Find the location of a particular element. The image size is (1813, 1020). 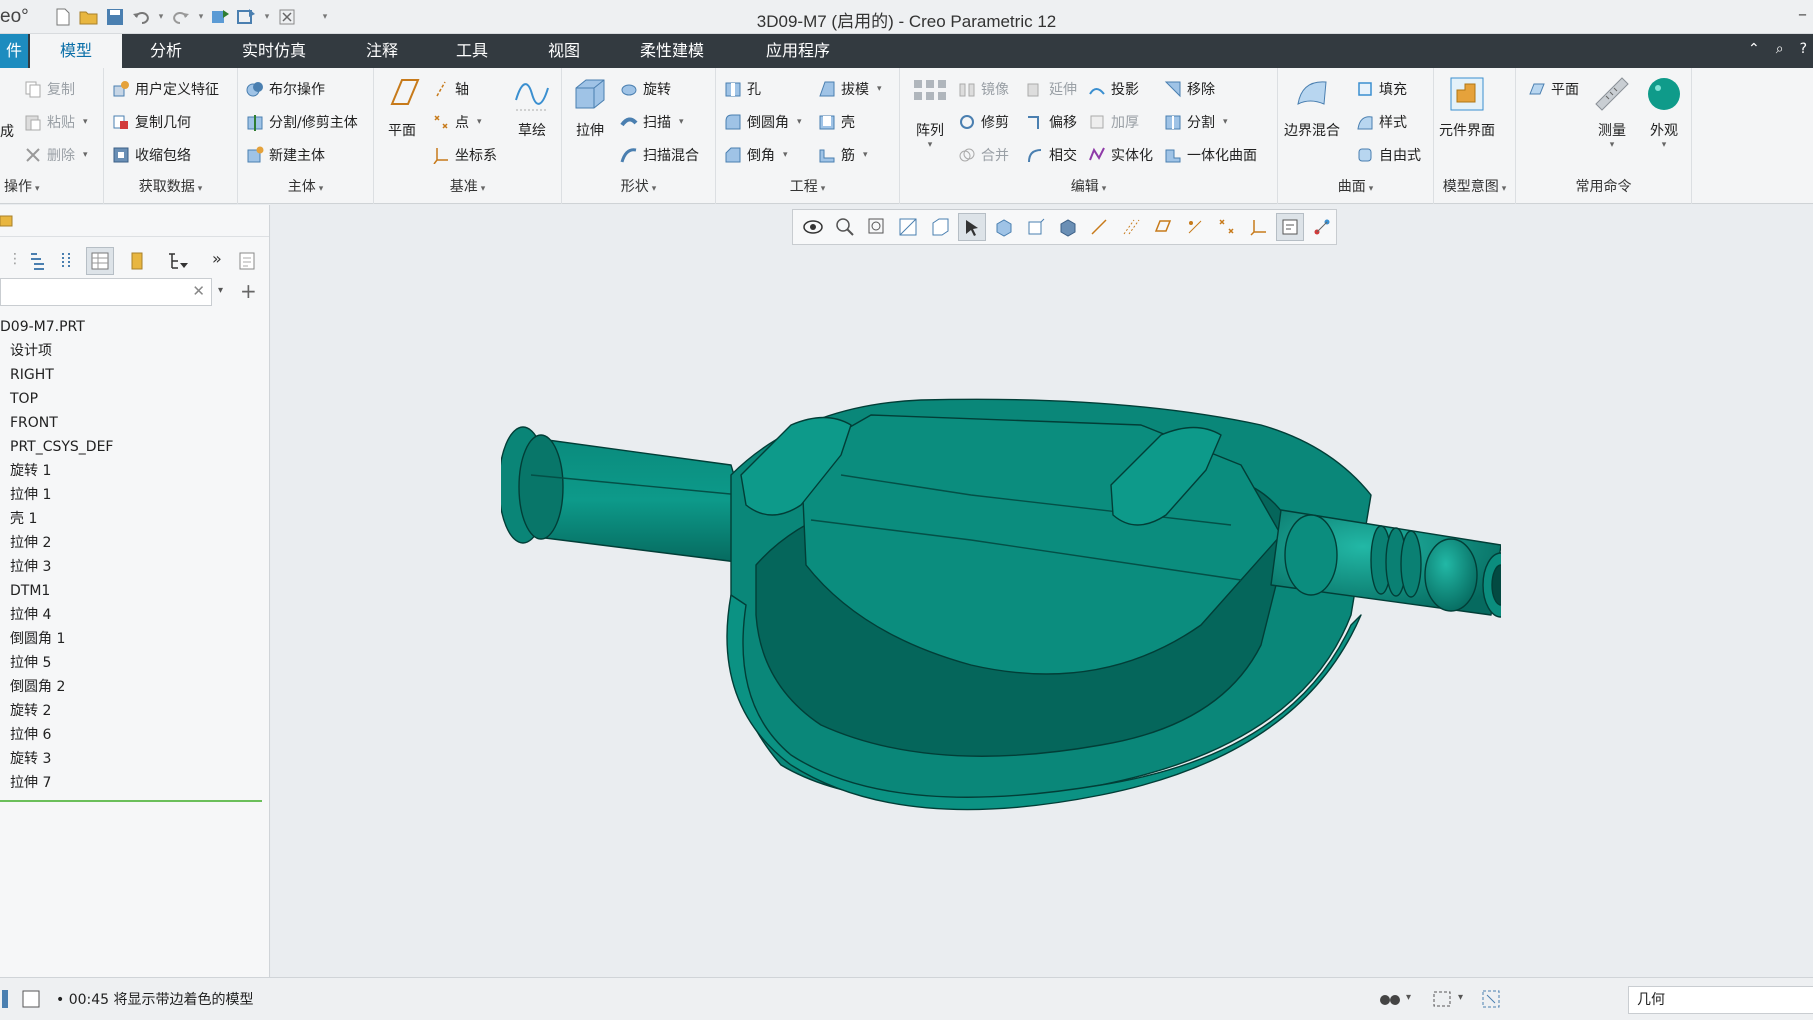

trim-button: 修剪 is located at coordinates (983, 122).